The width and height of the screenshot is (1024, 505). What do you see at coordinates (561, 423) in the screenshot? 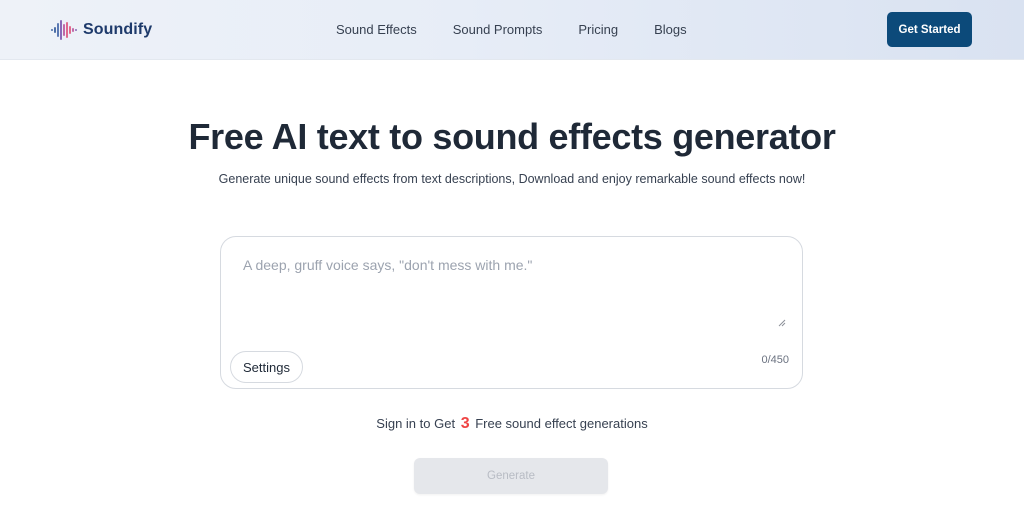
I see `signin-suffix: Free sound effect generations` at bounding box center [561, 423].